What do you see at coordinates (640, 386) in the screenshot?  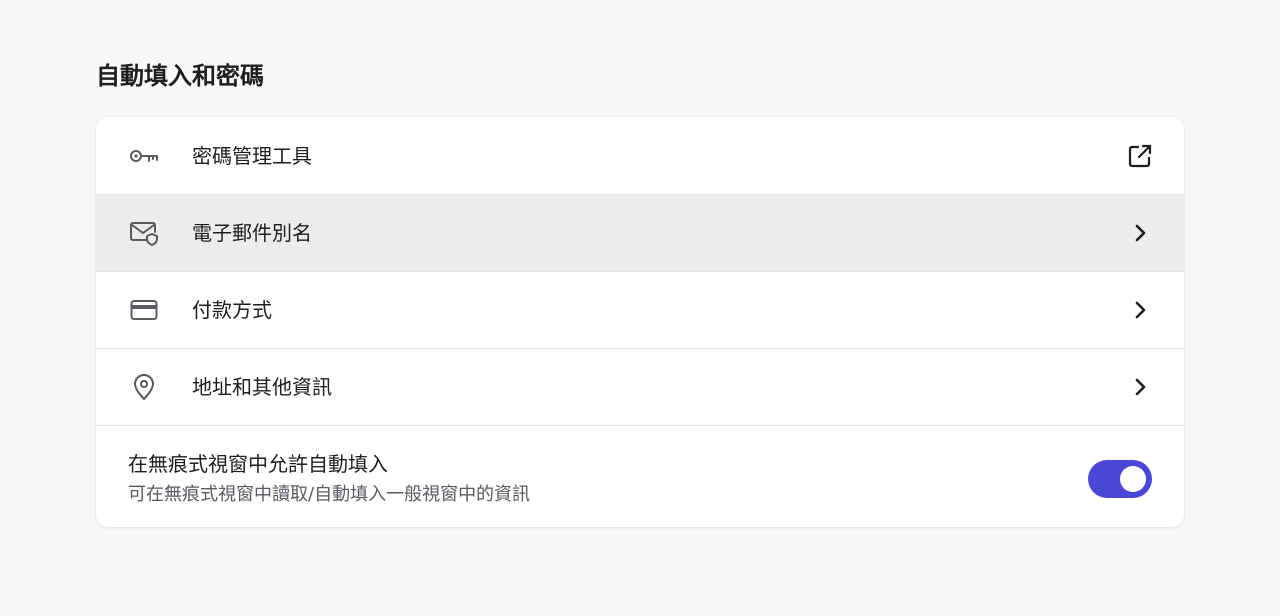 I see `addresses-row: 地址和其他資訊` at bounding box center [640, 386].